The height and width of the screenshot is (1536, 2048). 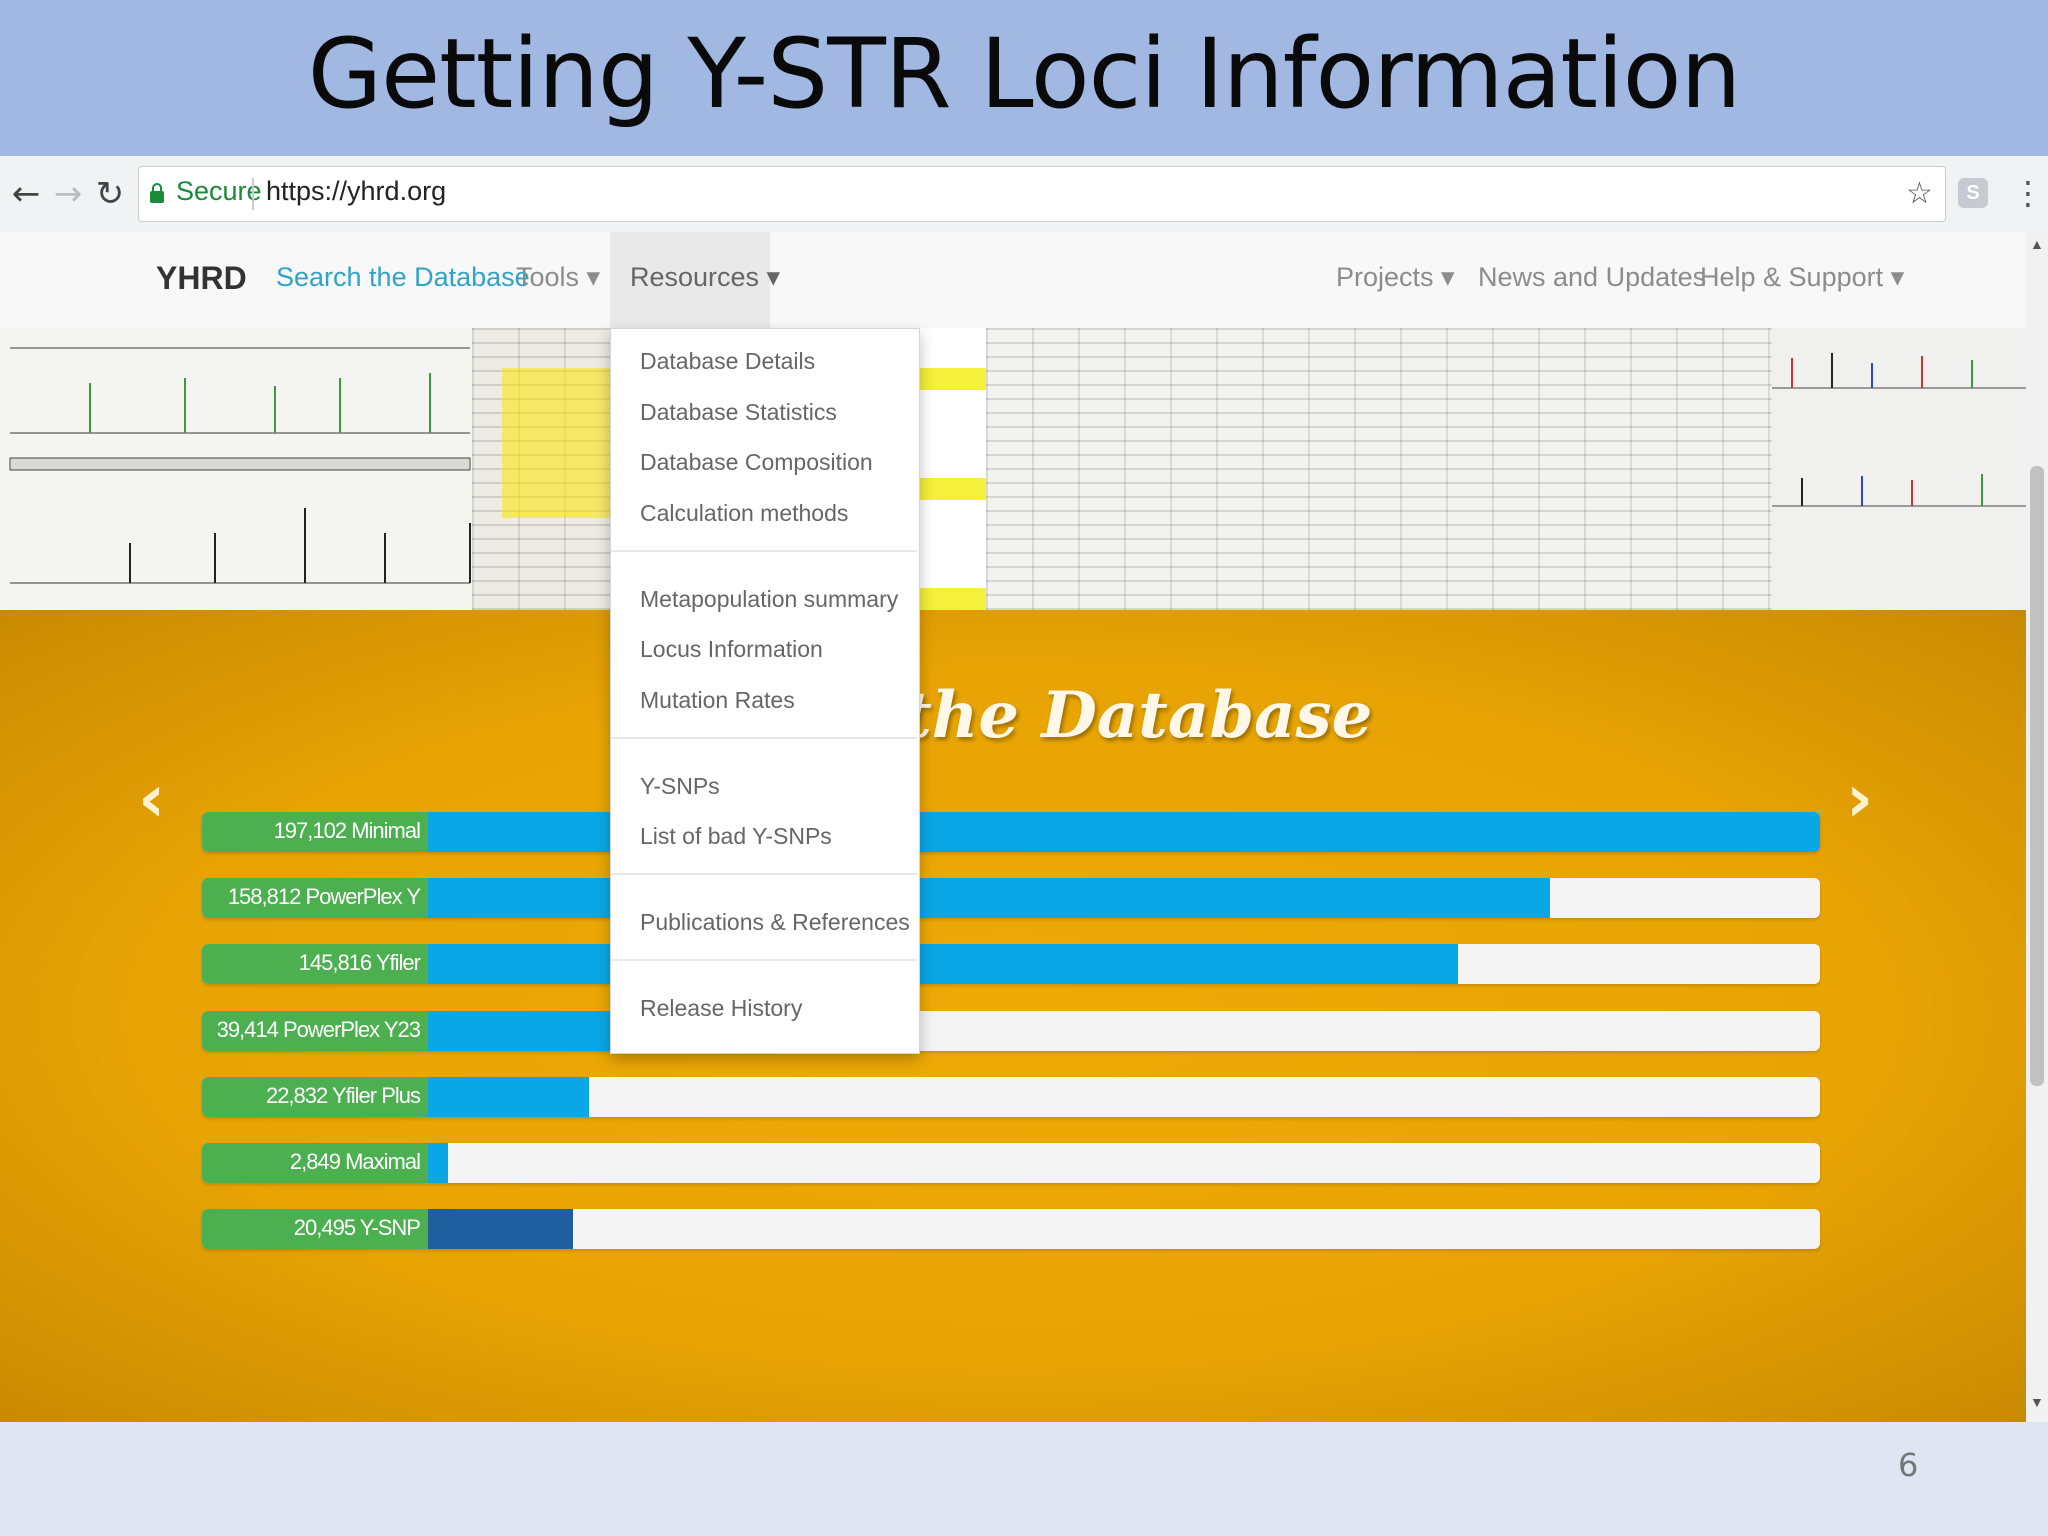 I want to click on stat-bar-label-box: 158,812 PowerPlex Y, so click(x=315, y=898).